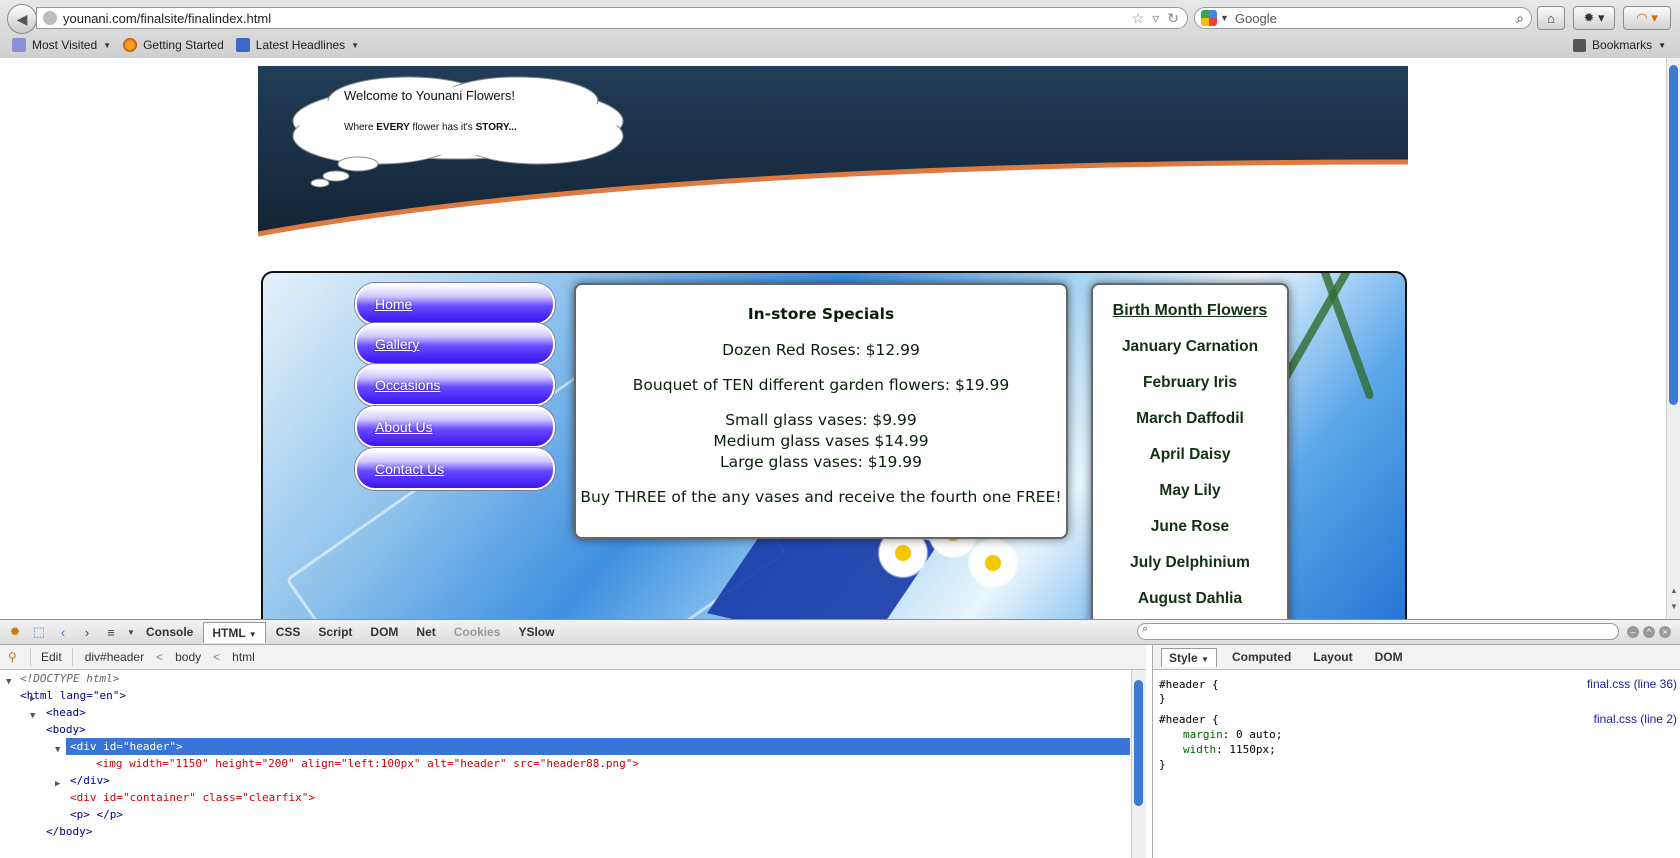 The width and height of the screenshot is (1680, 858). Describe the element at coordinates (821, 441) in the screenshot. I see `special-item: Medium glass vases $14.99` at that location.